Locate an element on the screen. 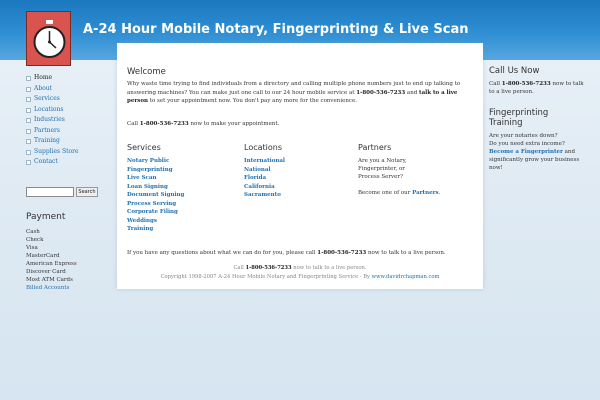 This screenshot has height=400, width=600. service-link: Loan Signing is located at coordinates (182, 187).